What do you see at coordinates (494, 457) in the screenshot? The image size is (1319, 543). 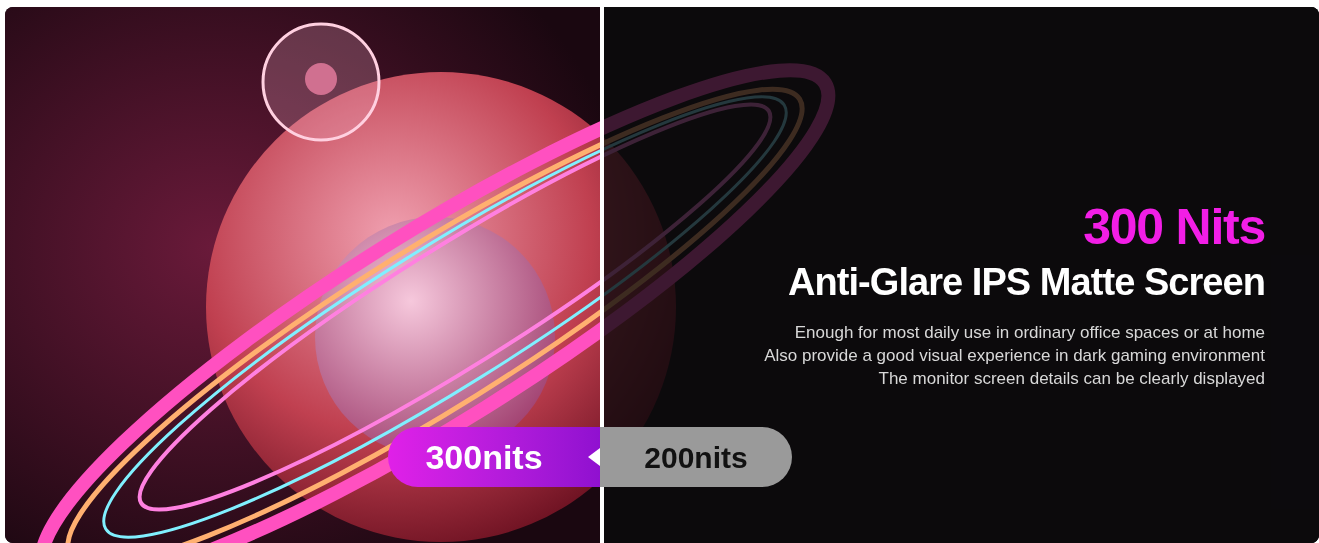 I see `brightness-label: 300nits` at bounding box center [494, 457].